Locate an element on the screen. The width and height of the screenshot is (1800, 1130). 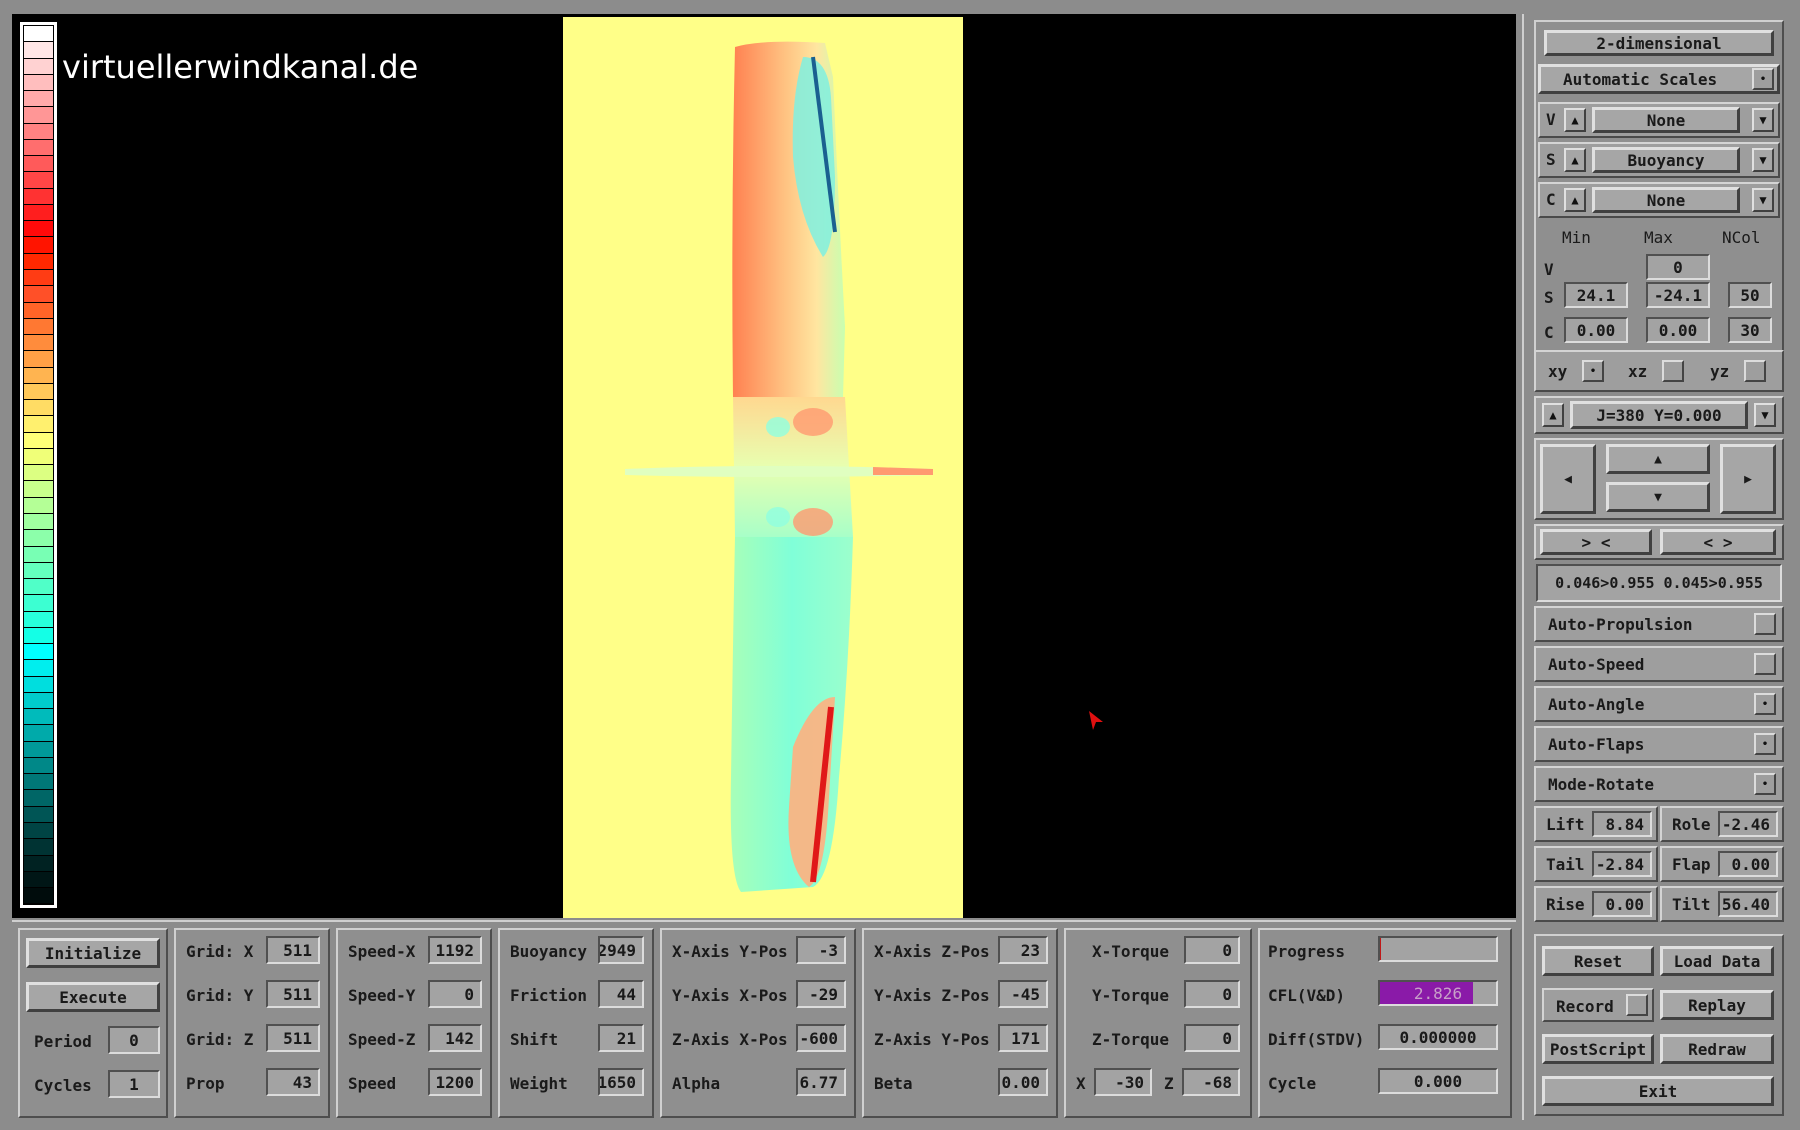
slice-down-arrow-icon: ▼ is located at coordinates (1765, 415).